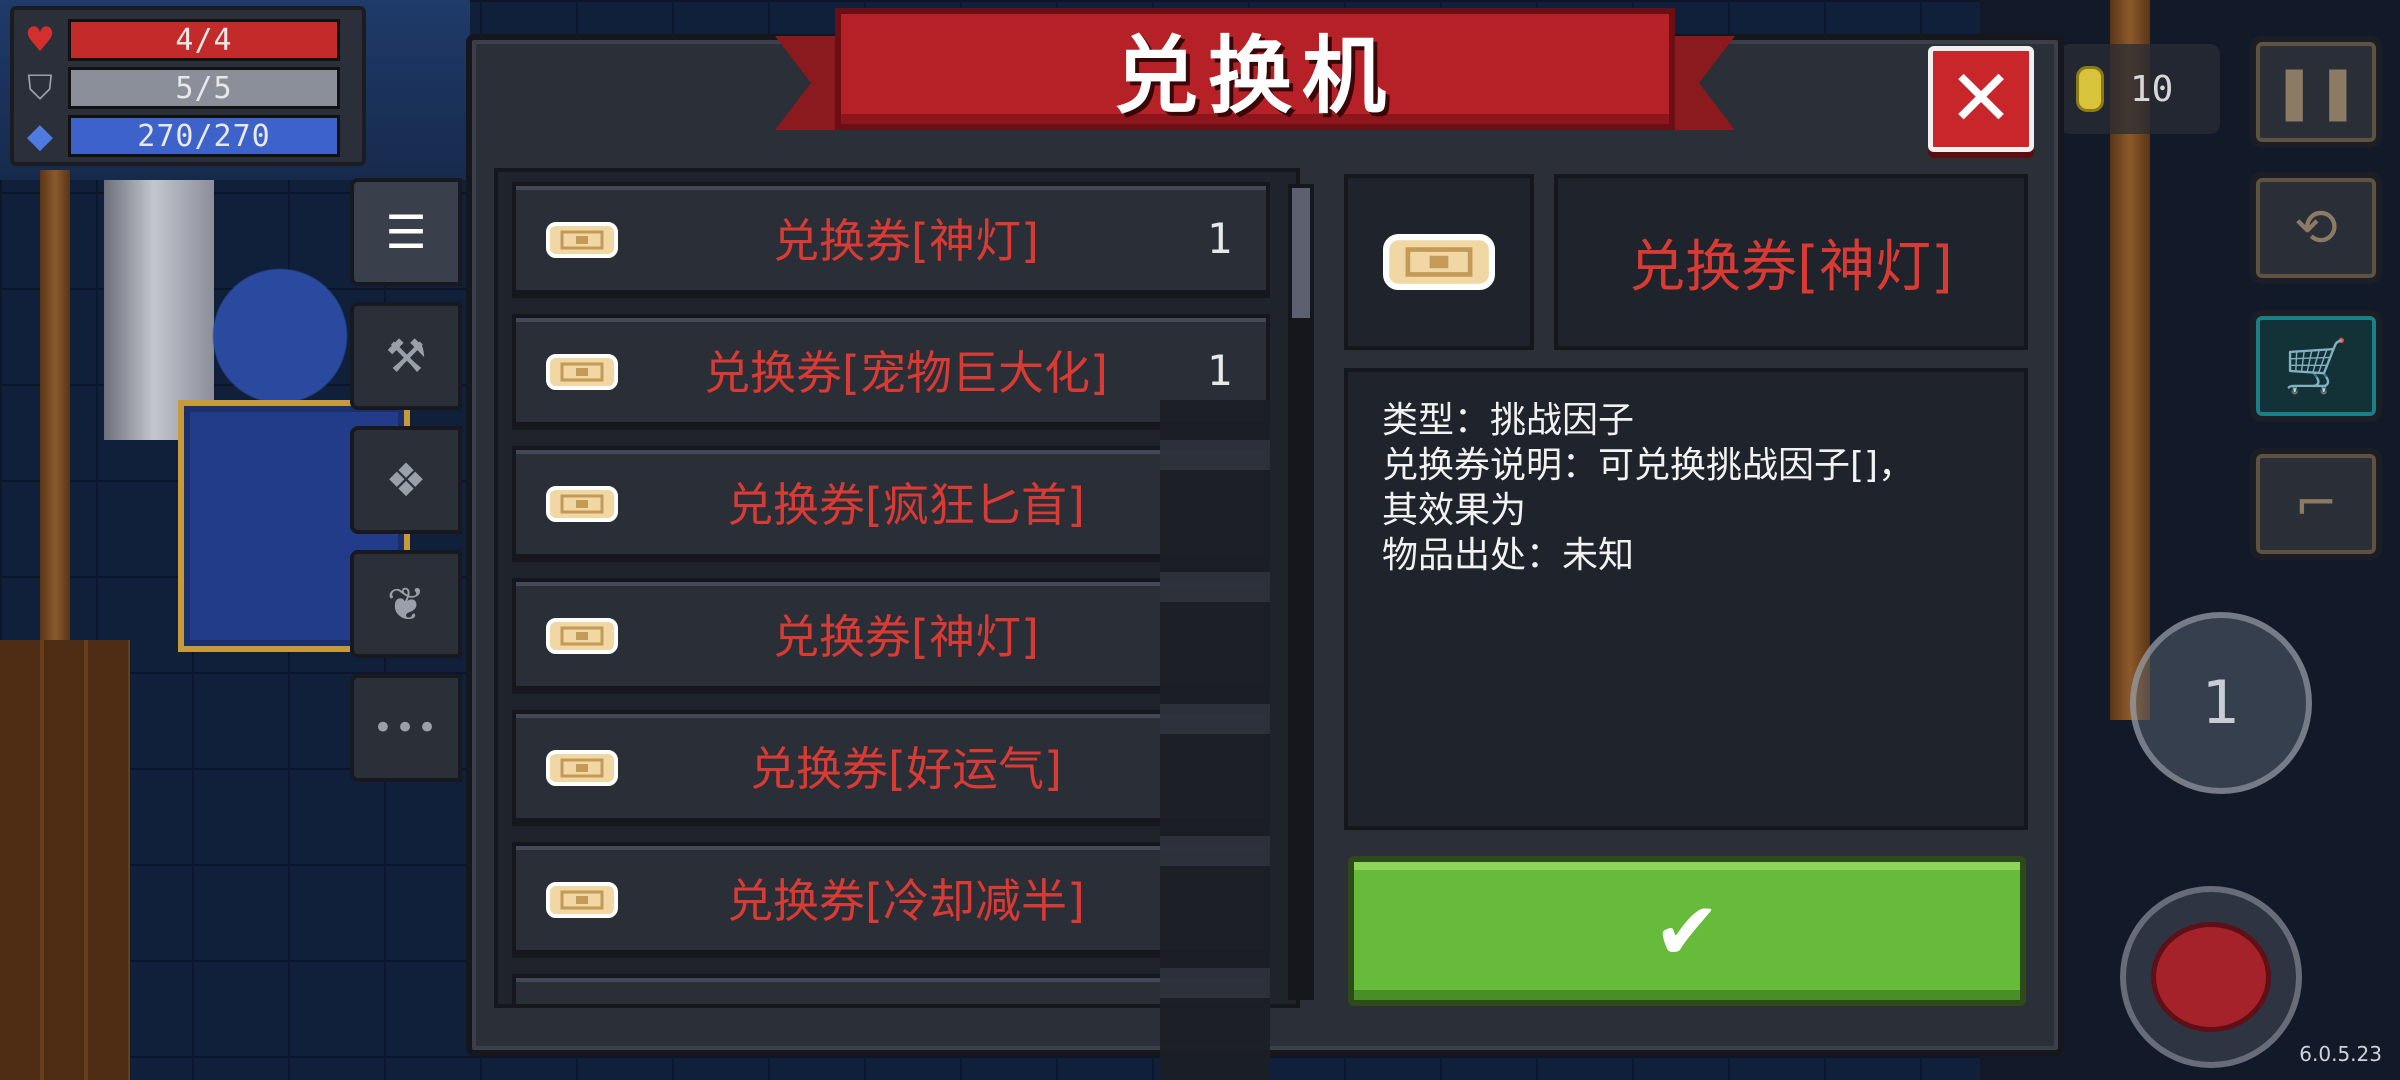 The height and width of the screenshot is (1080, 2400). Describe the element at coordinates (1686, 599) in the screenshot. I see `item-description: 类型：挑战因子 兑换券说明：可兑换挑战因子[]， 其效果为 物品出处：未知` at that location.